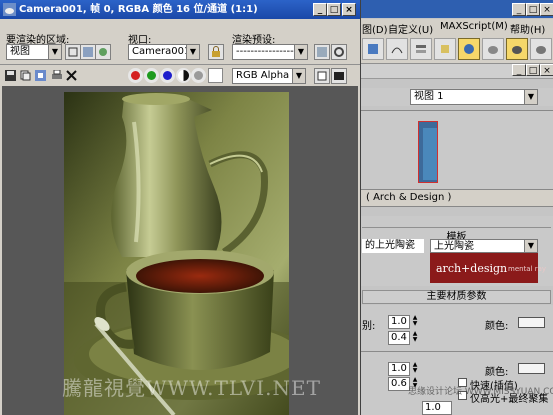 This screenshot has width=553, height=415. I want to click on reflection-color-swatch, so click(531, 368).